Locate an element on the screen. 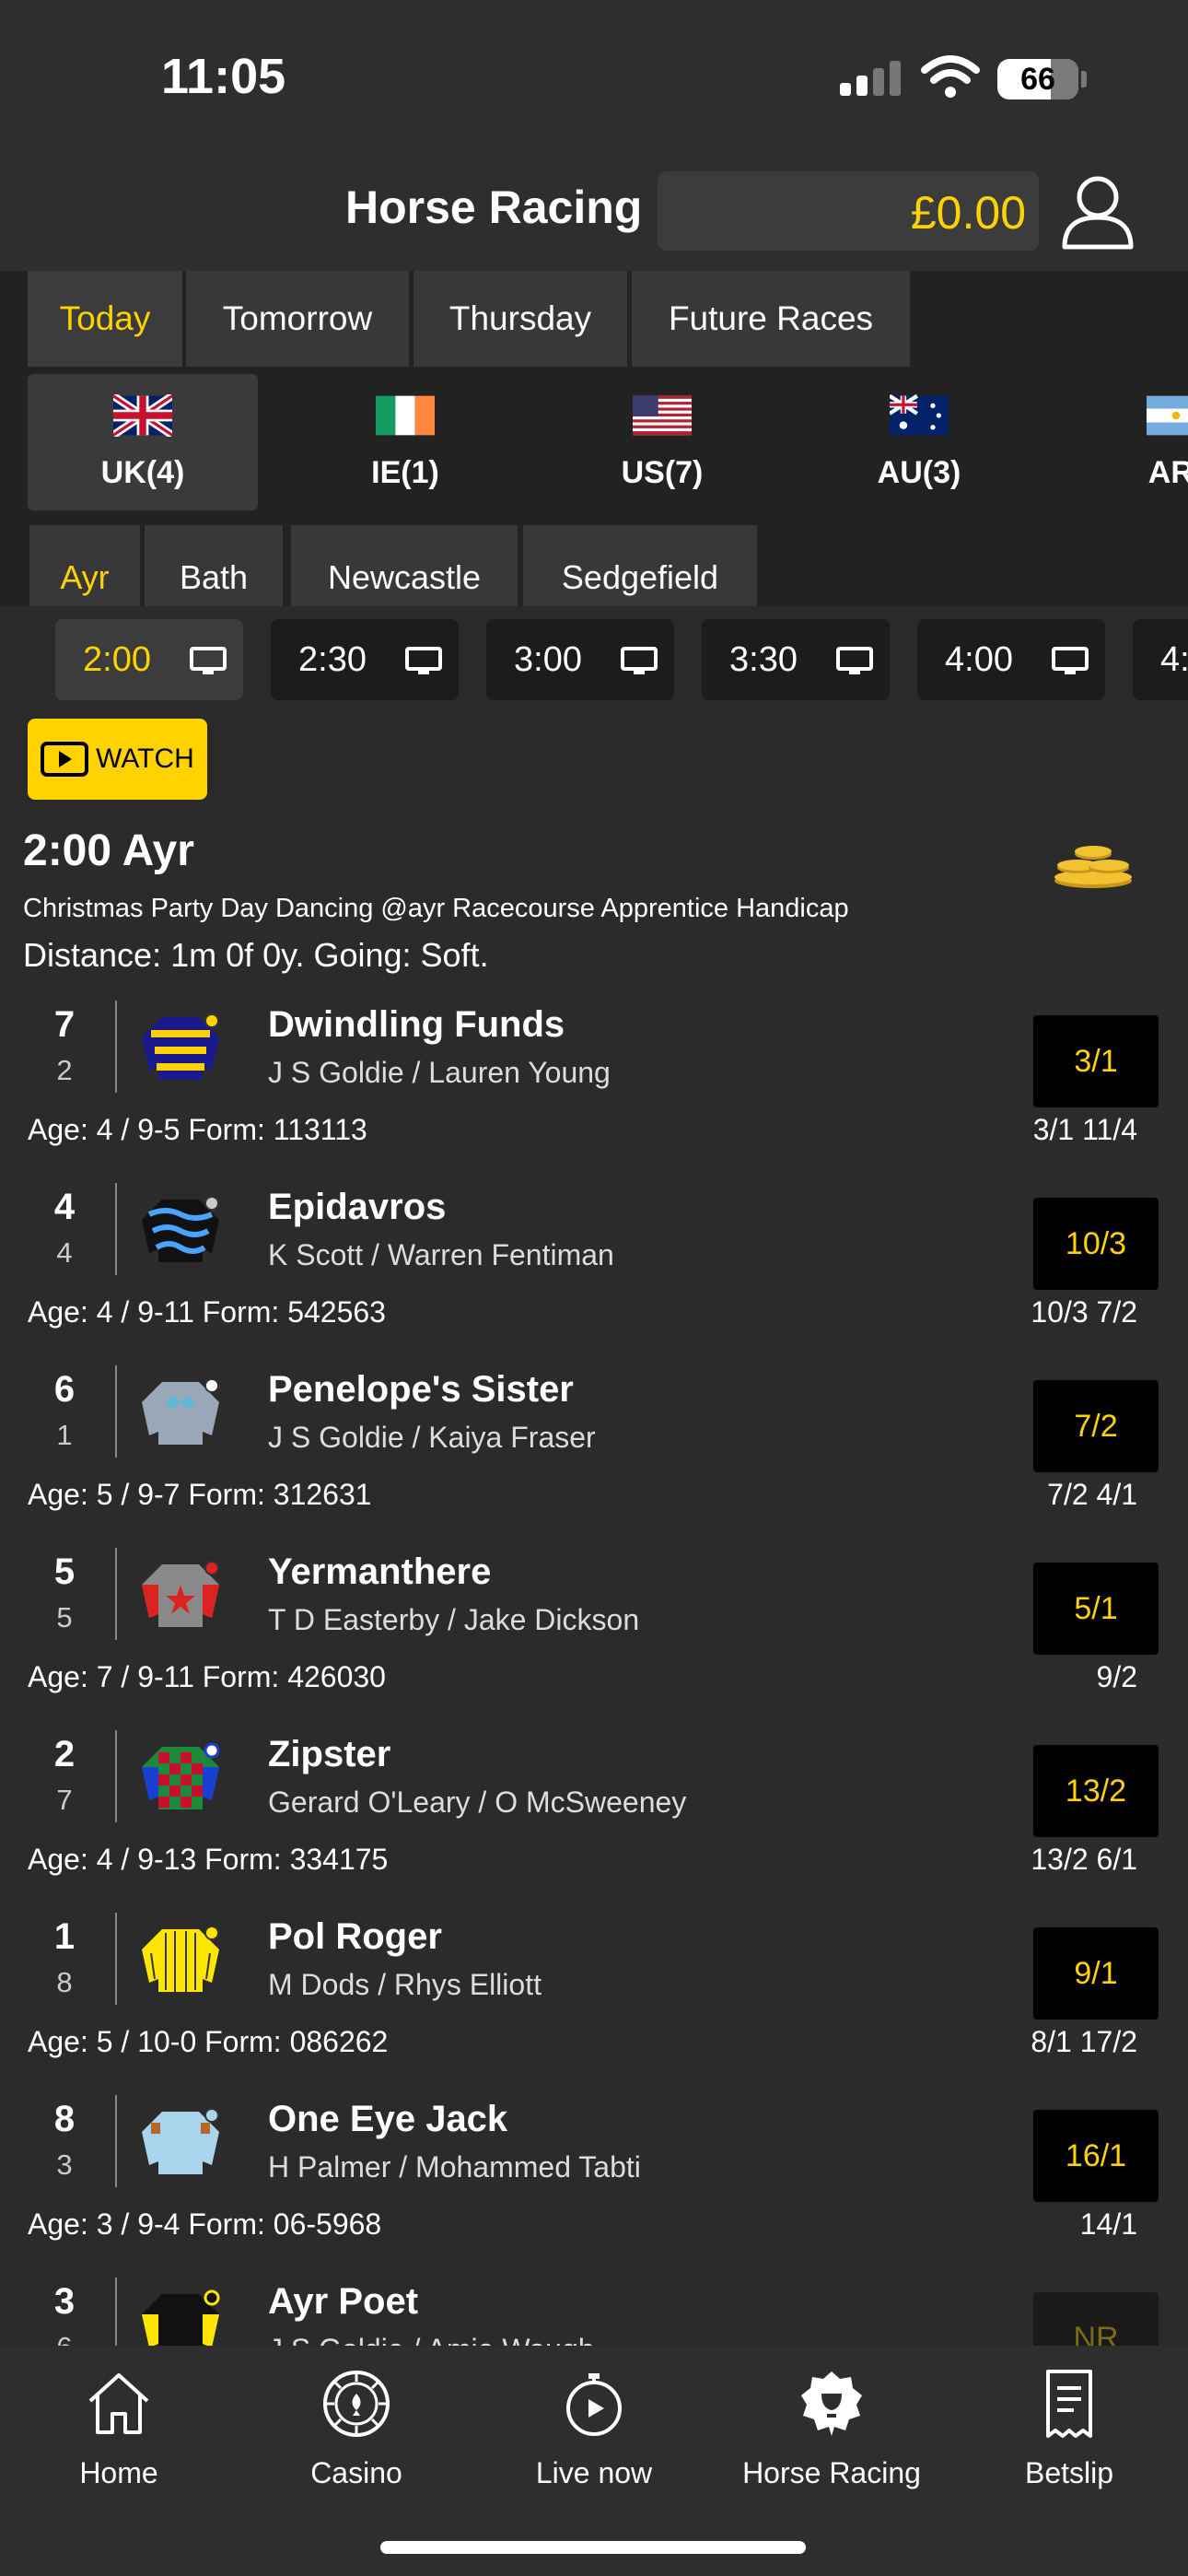 This screenshot has width=1188, height=2576. home-indicator is located at coordinates (593, 2547).